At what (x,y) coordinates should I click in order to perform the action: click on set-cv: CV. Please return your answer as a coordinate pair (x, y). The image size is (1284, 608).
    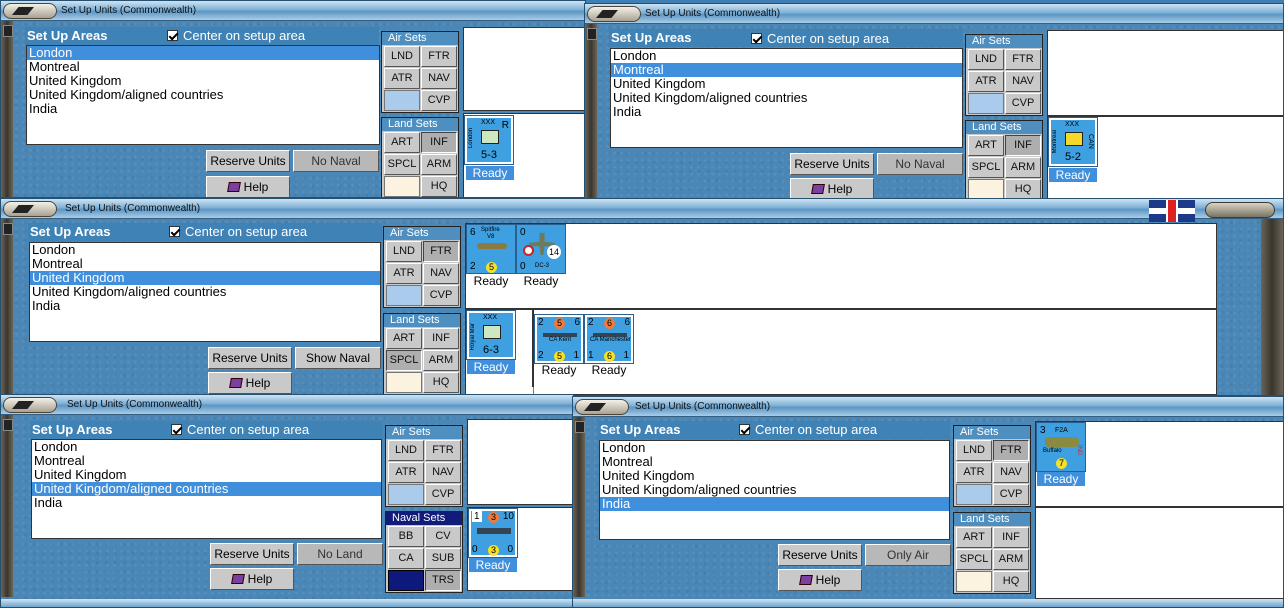
    Looking at the image, I should click on (443, 536).